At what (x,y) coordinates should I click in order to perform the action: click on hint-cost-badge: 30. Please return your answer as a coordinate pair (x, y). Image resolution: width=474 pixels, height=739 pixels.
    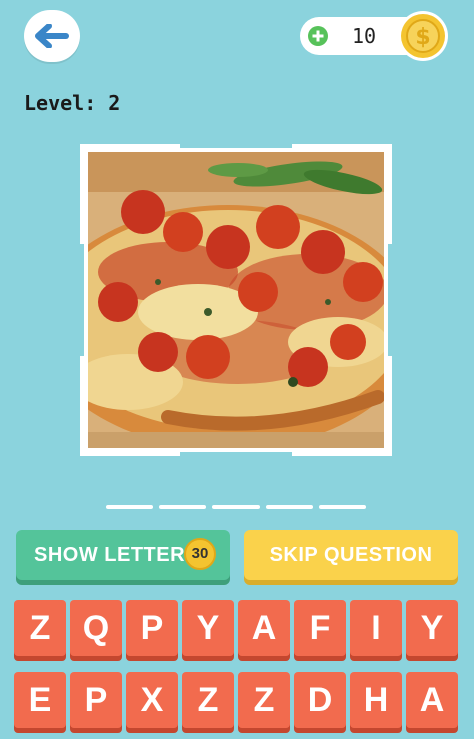
    Looking at the image, I should click on (200, 554).